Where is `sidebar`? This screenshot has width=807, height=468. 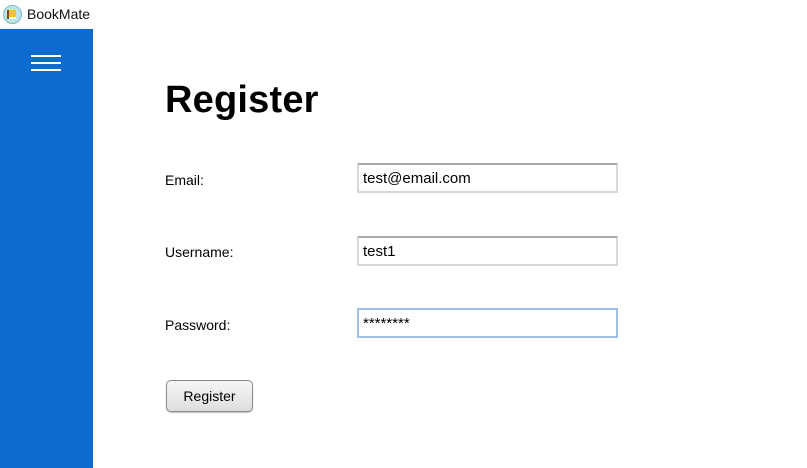
sidebar is located at coordinates (46, 248).